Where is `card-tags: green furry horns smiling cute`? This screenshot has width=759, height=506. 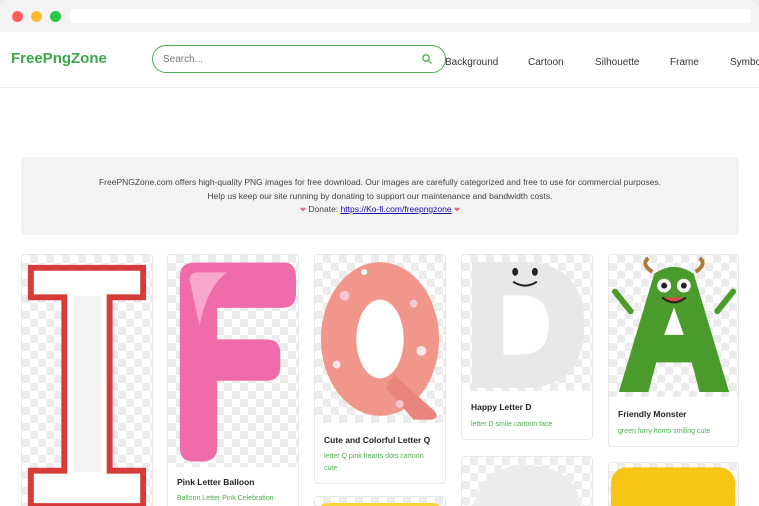 card-tags: green furry horns smiling cute is located at coordinates (674, 432).